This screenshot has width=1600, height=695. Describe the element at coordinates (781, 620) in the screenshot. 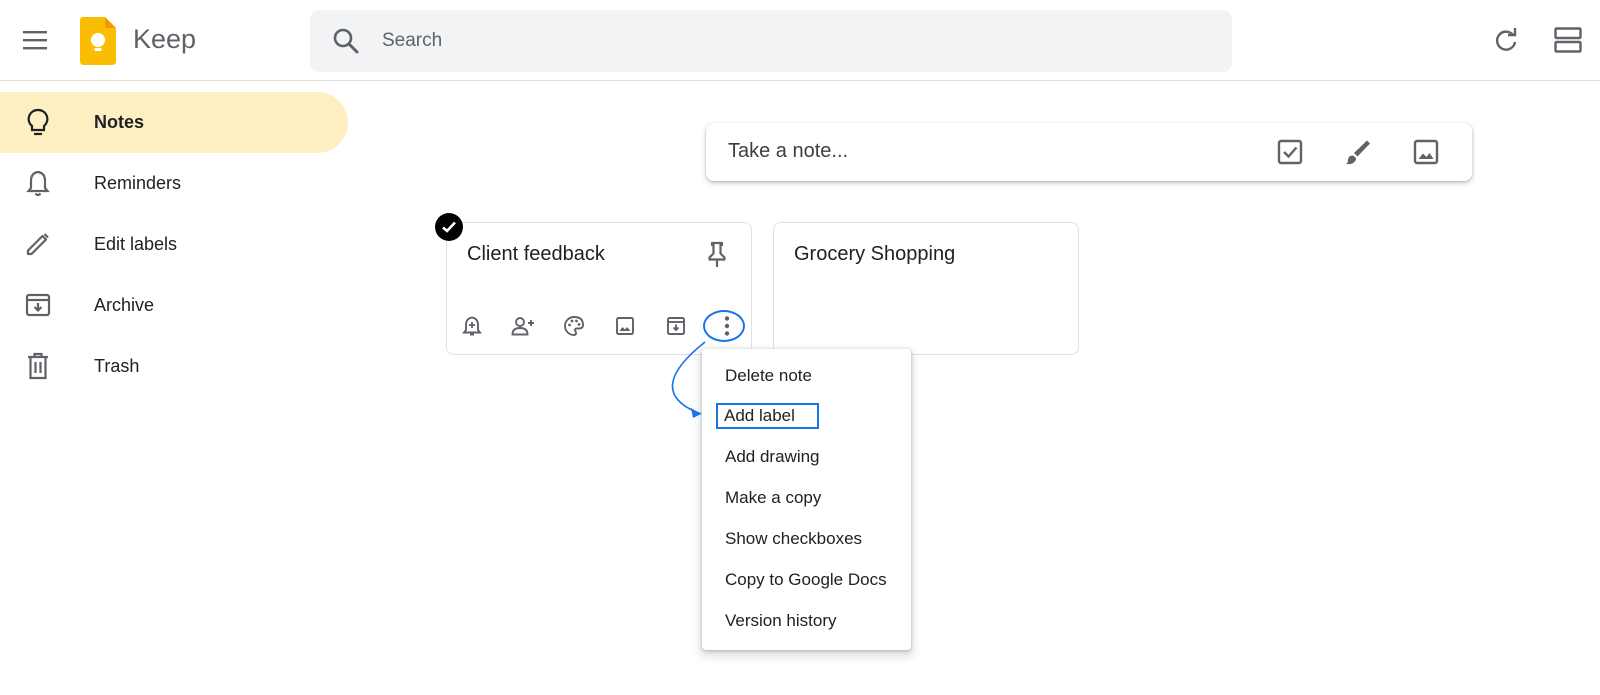

I see `menu-item-label: Version history` at that location.